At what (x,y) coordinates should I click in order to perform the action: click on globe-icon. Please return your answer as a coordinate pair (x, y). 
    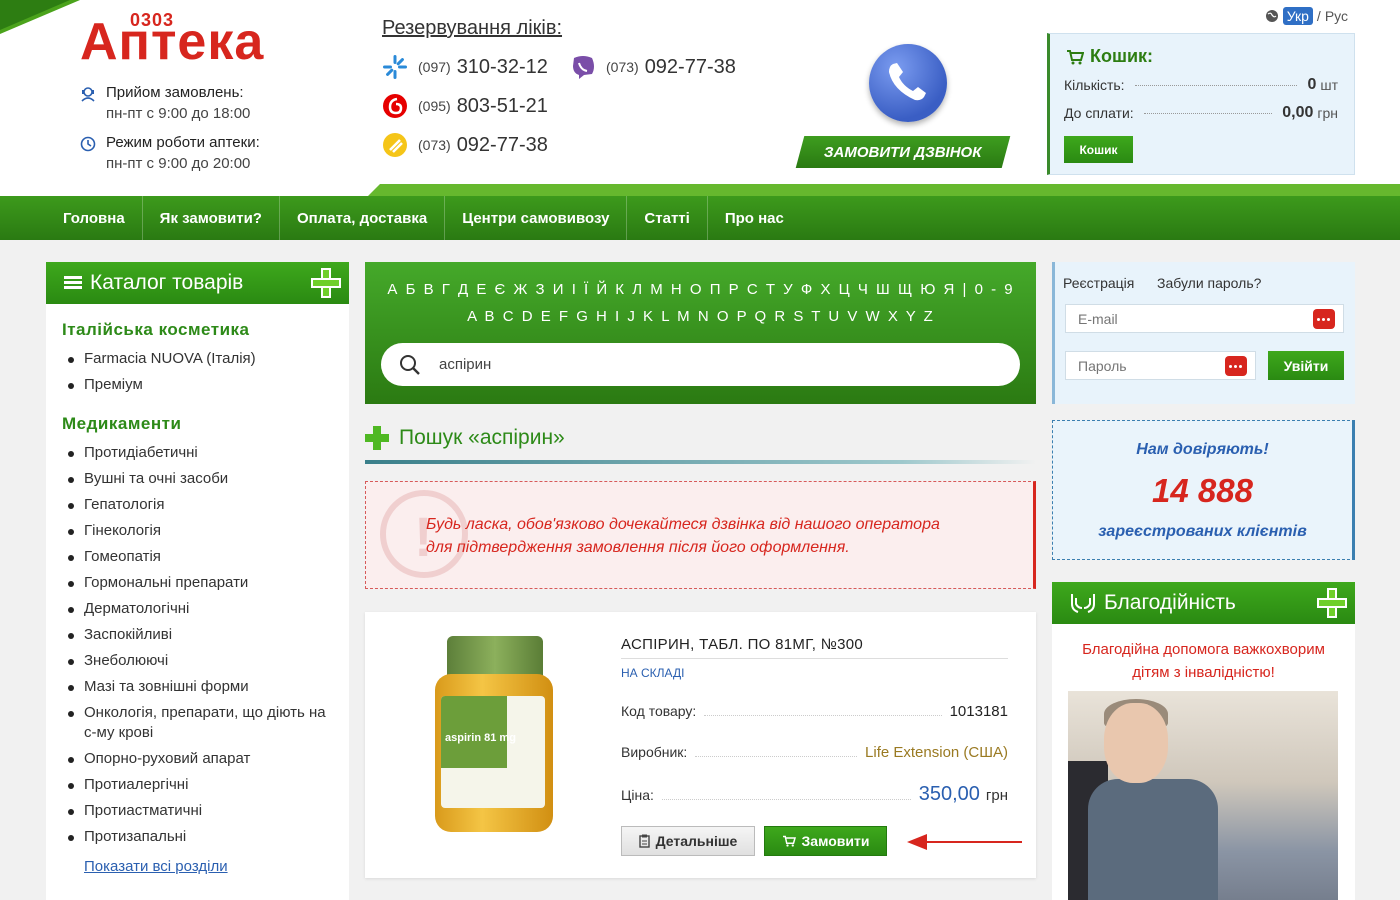
    Looking at the image, I should click on (1271, 16).